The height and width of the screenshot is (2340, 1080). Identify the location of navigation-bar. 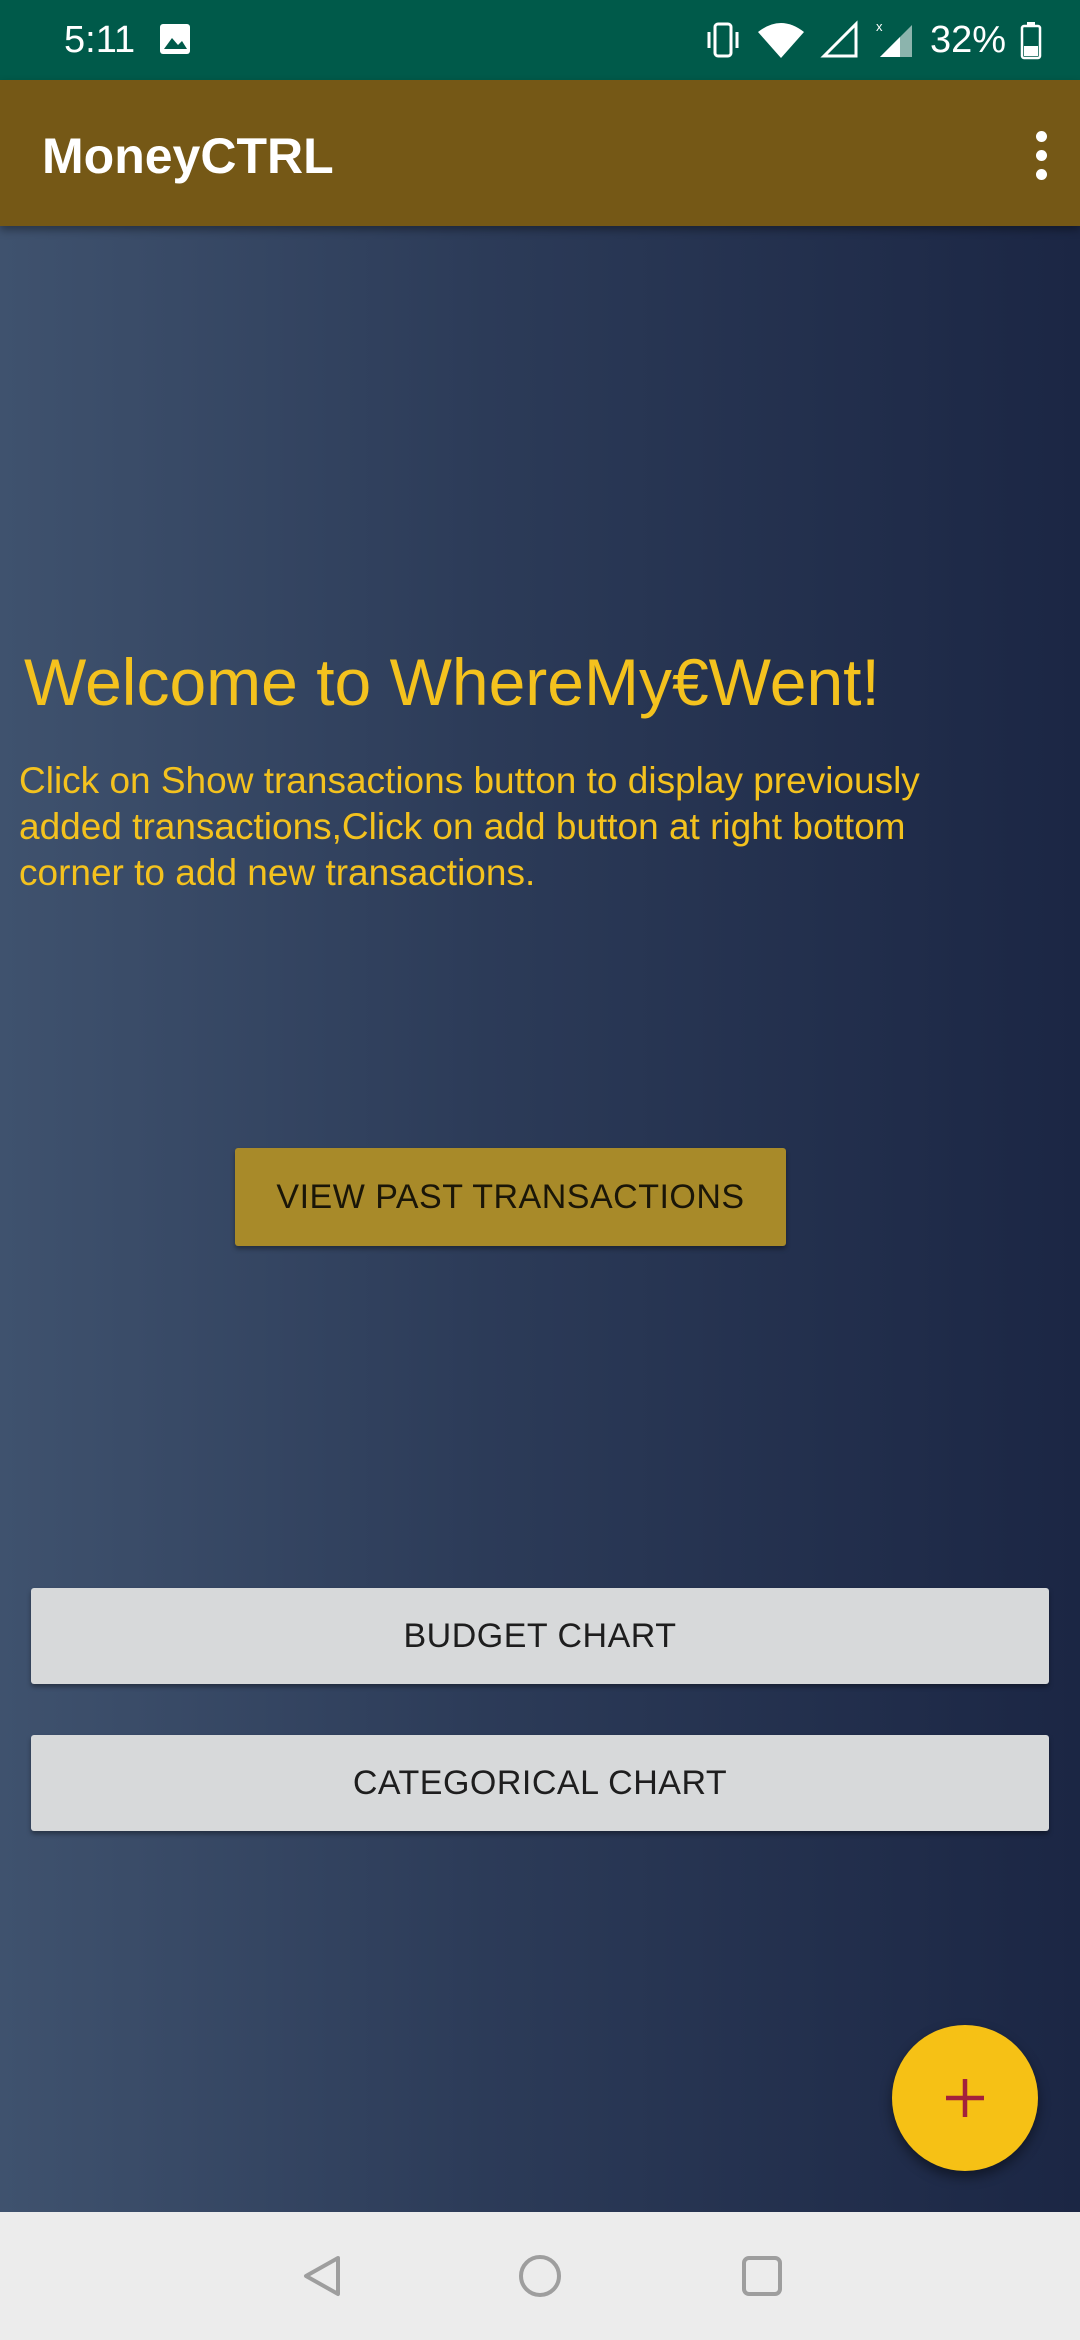
(540, 2276).